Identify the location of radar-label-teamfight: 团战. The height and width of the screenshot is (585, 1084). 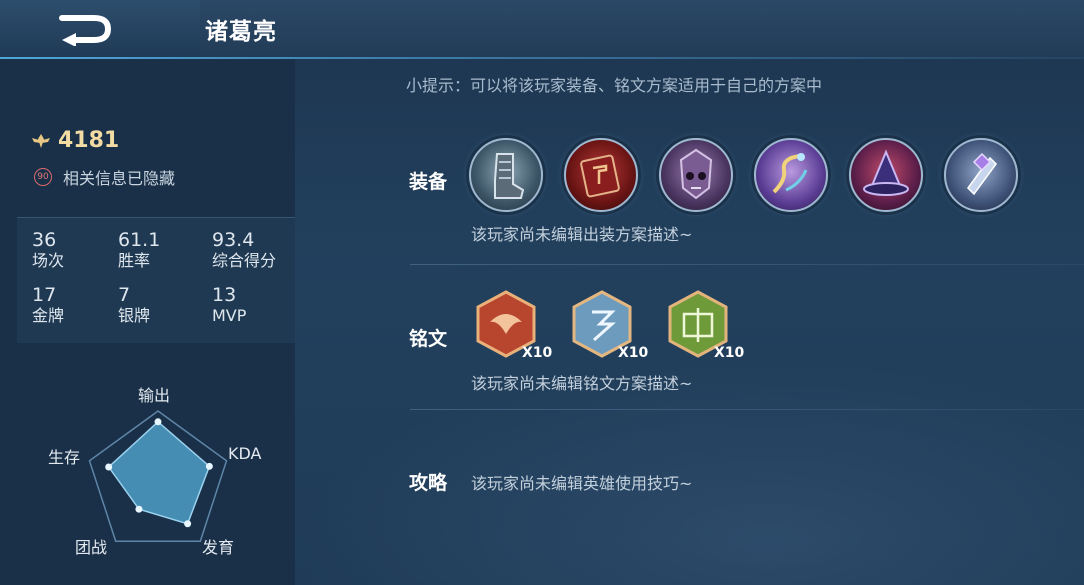
(91, 547).